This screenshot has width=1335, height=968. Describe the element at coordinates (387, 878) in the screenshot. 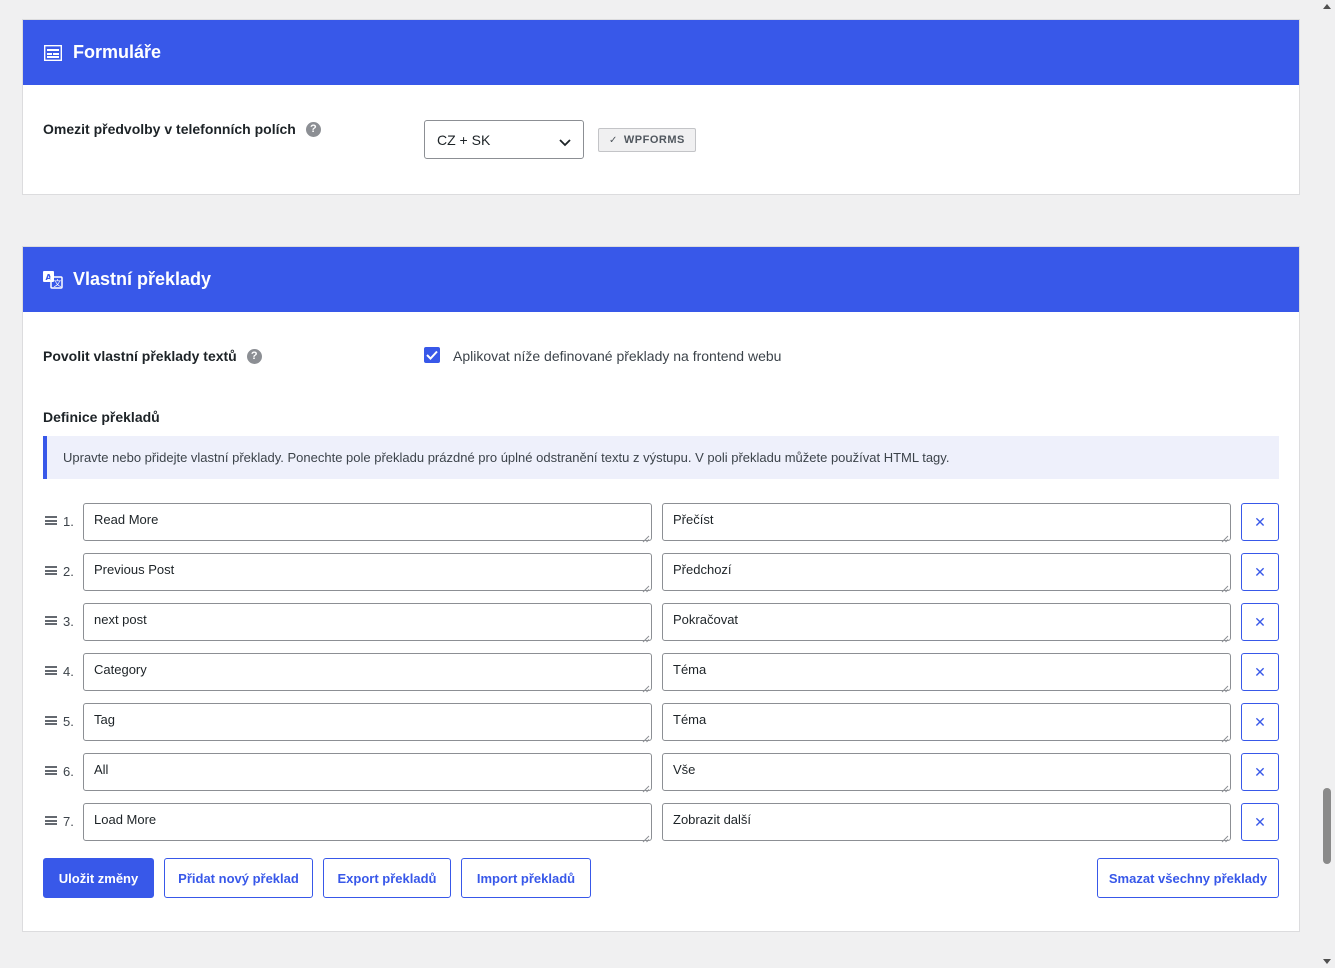

I see `export-button: Export překladů` at that location.